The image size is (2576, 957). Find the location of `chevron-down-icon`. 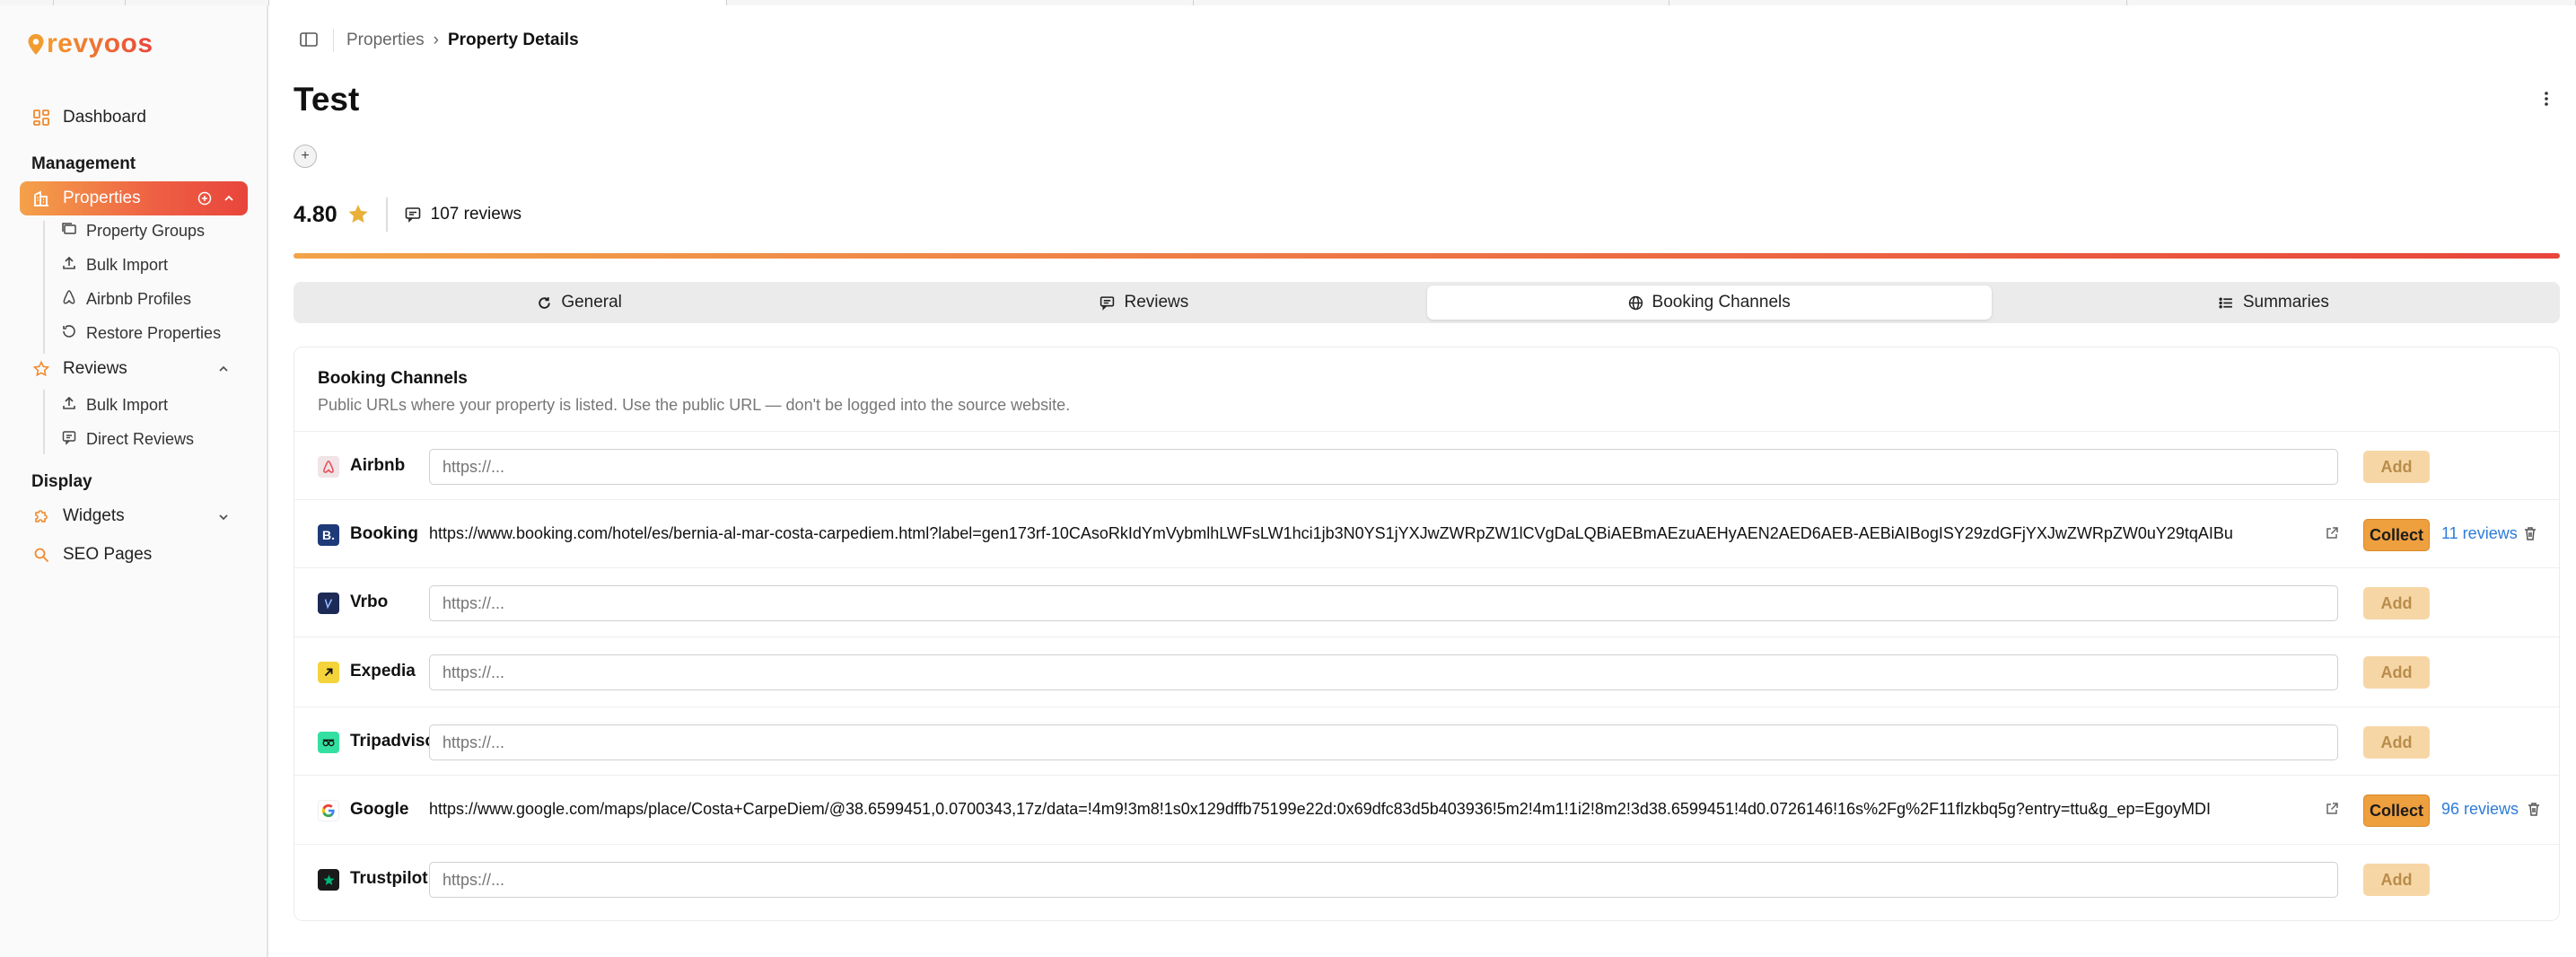

chevron-down-icon is located at coordinates (222, 518).